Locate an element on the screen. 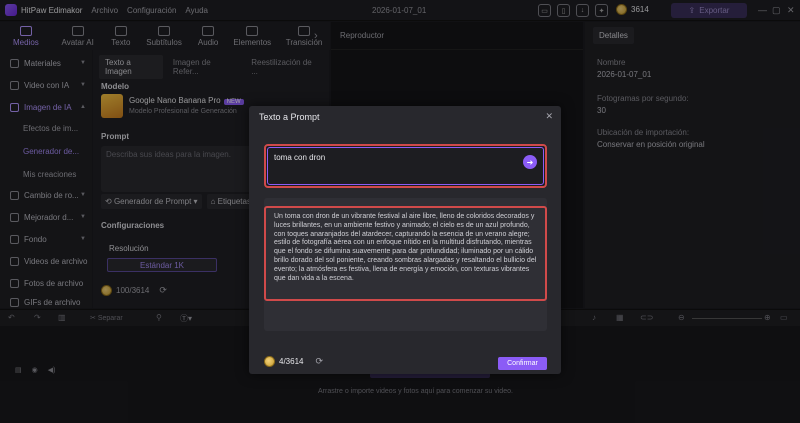  prompt-input-highlight: toma con dron ➜ is located at coordinates (405, 166).